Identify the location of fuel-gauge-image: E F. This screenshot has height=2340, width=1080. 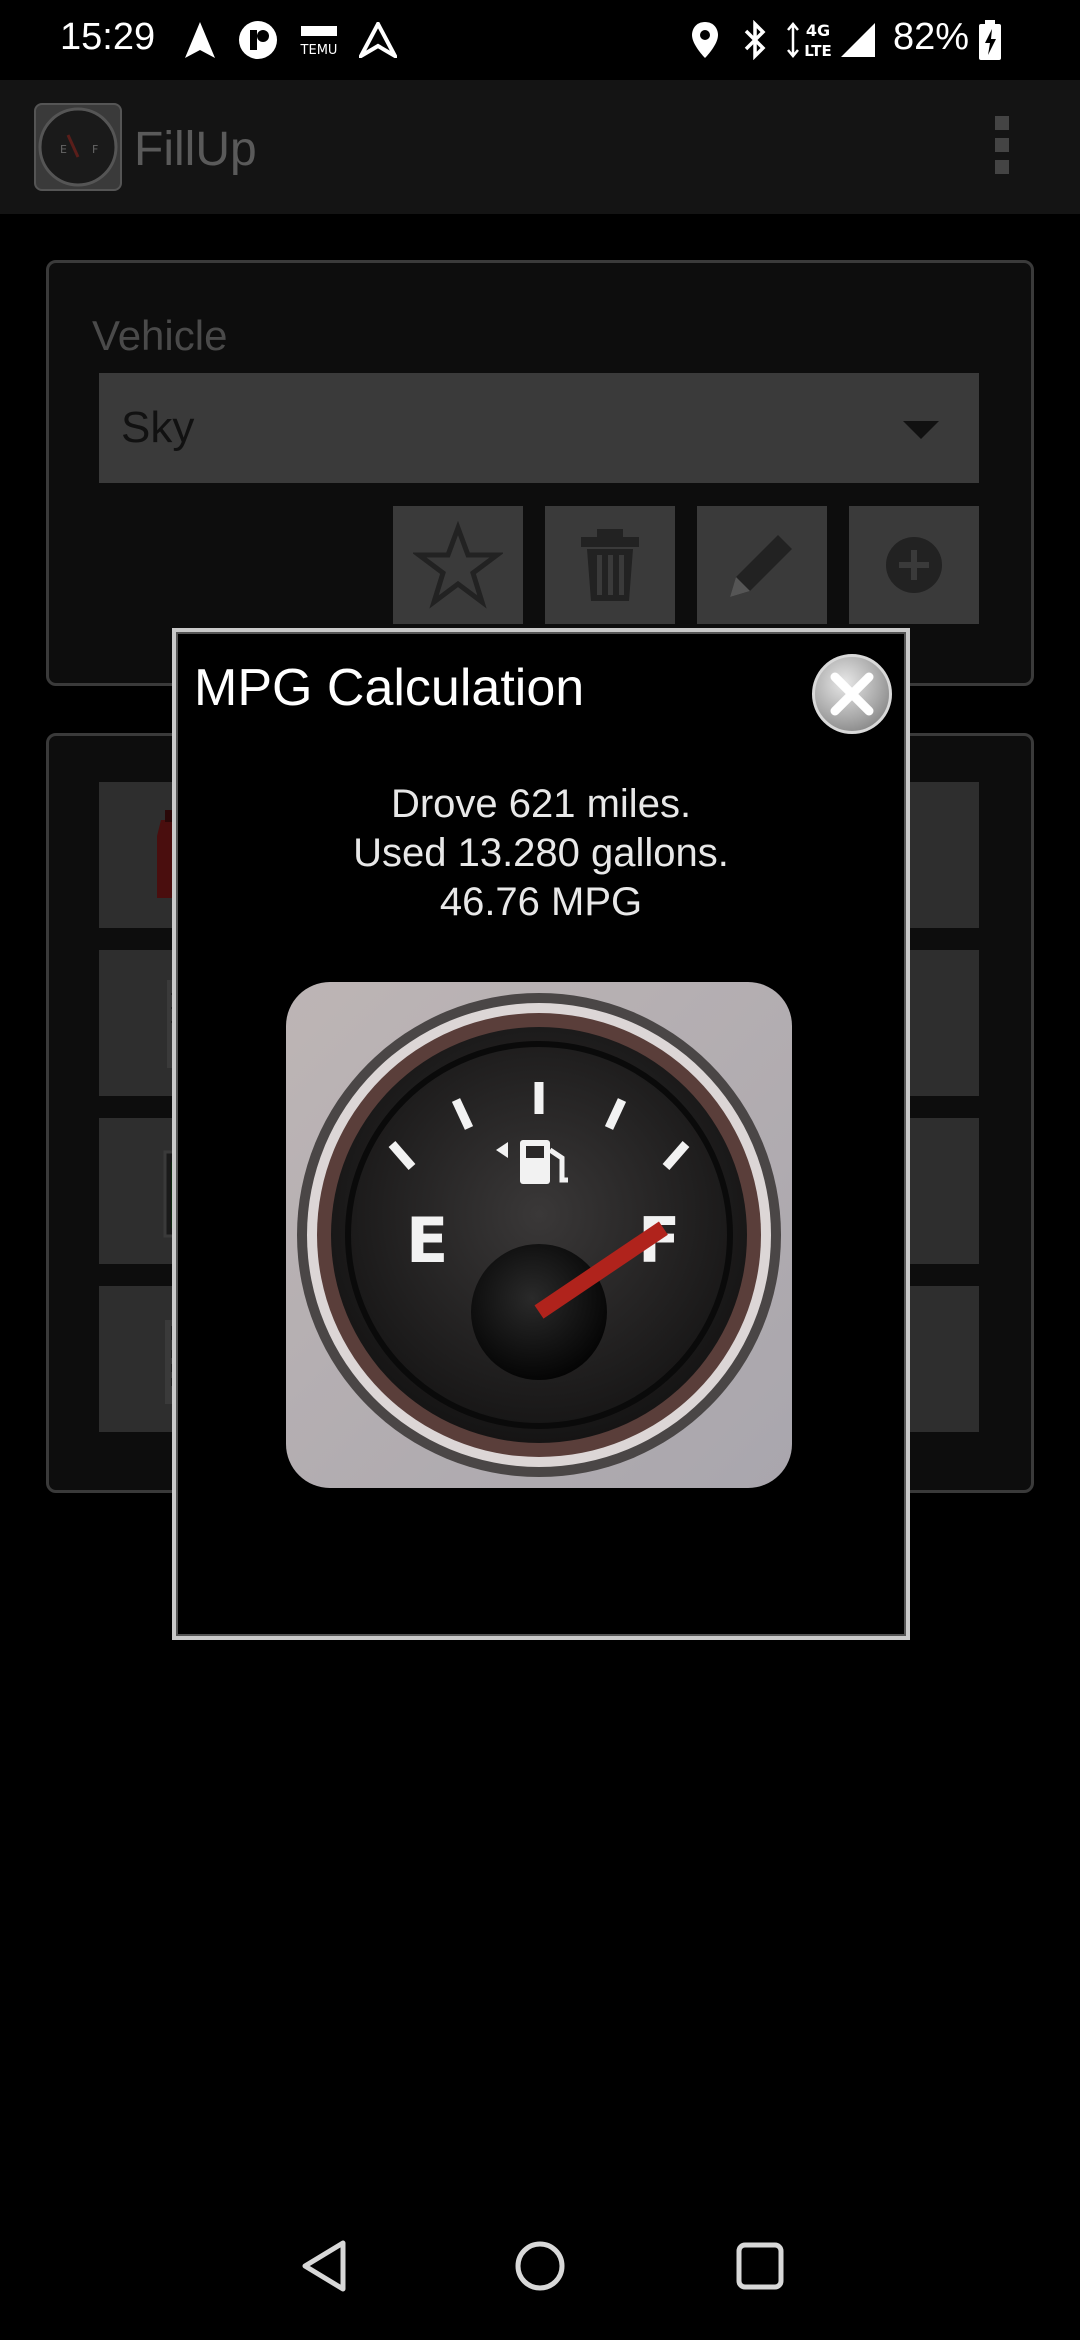
(539, 1235).